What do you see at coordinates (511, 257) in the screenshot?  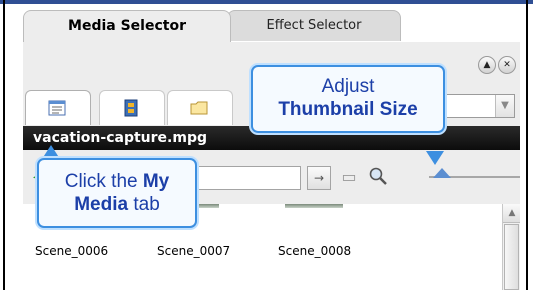 I see `scrollbar-thumb` at bounding box center [511, 257].